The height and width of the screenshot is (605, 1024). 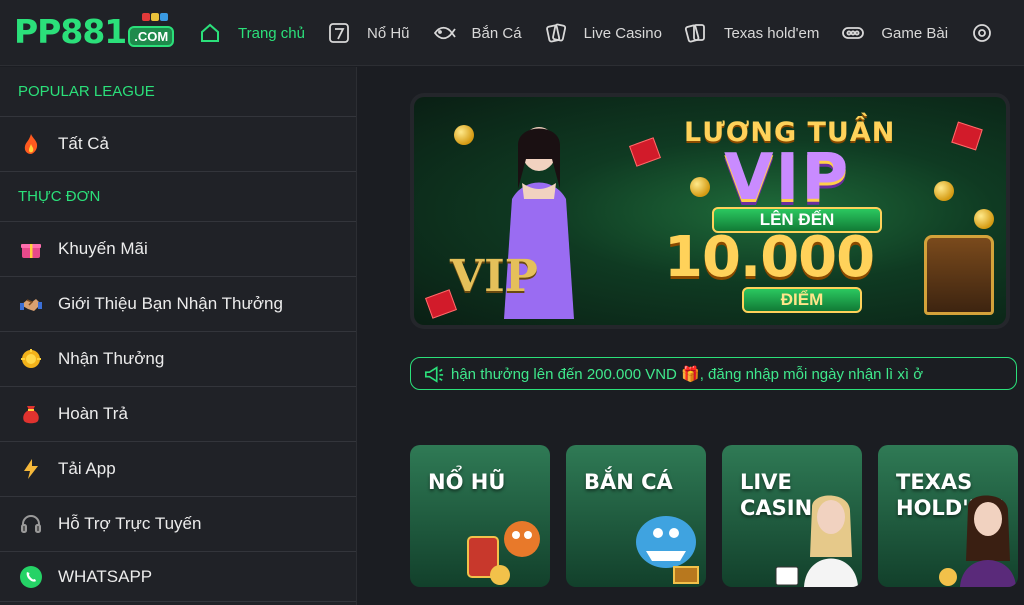 What do you see at coordinates (105, 576) in the screenshot?
I see `sidebar-item-label: WHATSAPP` at bounding box center [105, 576].